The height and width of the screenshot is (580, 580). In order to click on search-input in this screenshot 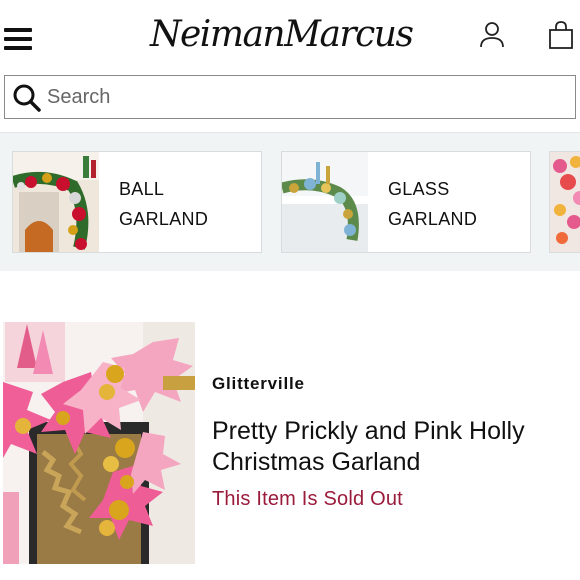, I will do `click(297, 97)`.